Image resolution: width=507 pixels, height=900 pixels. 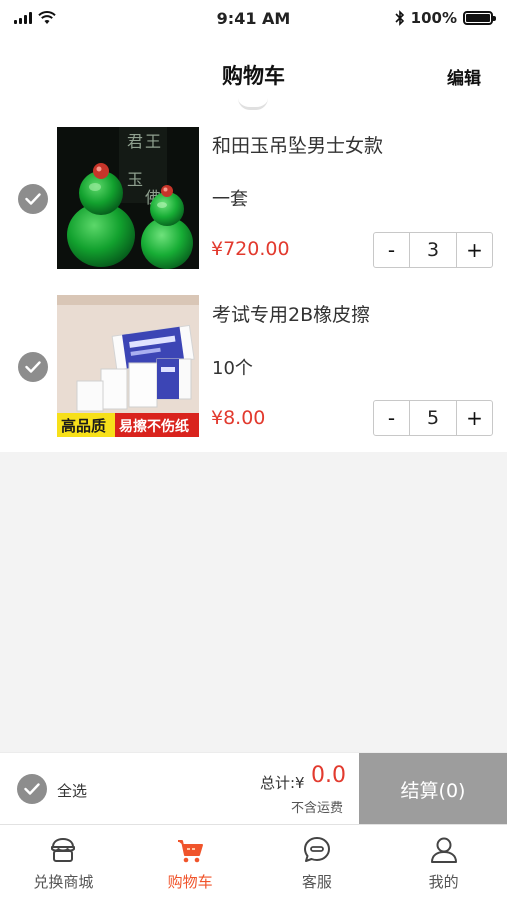 I want to click on tab-exchange-mall: 兑换商城, so click(x=63, y=862).